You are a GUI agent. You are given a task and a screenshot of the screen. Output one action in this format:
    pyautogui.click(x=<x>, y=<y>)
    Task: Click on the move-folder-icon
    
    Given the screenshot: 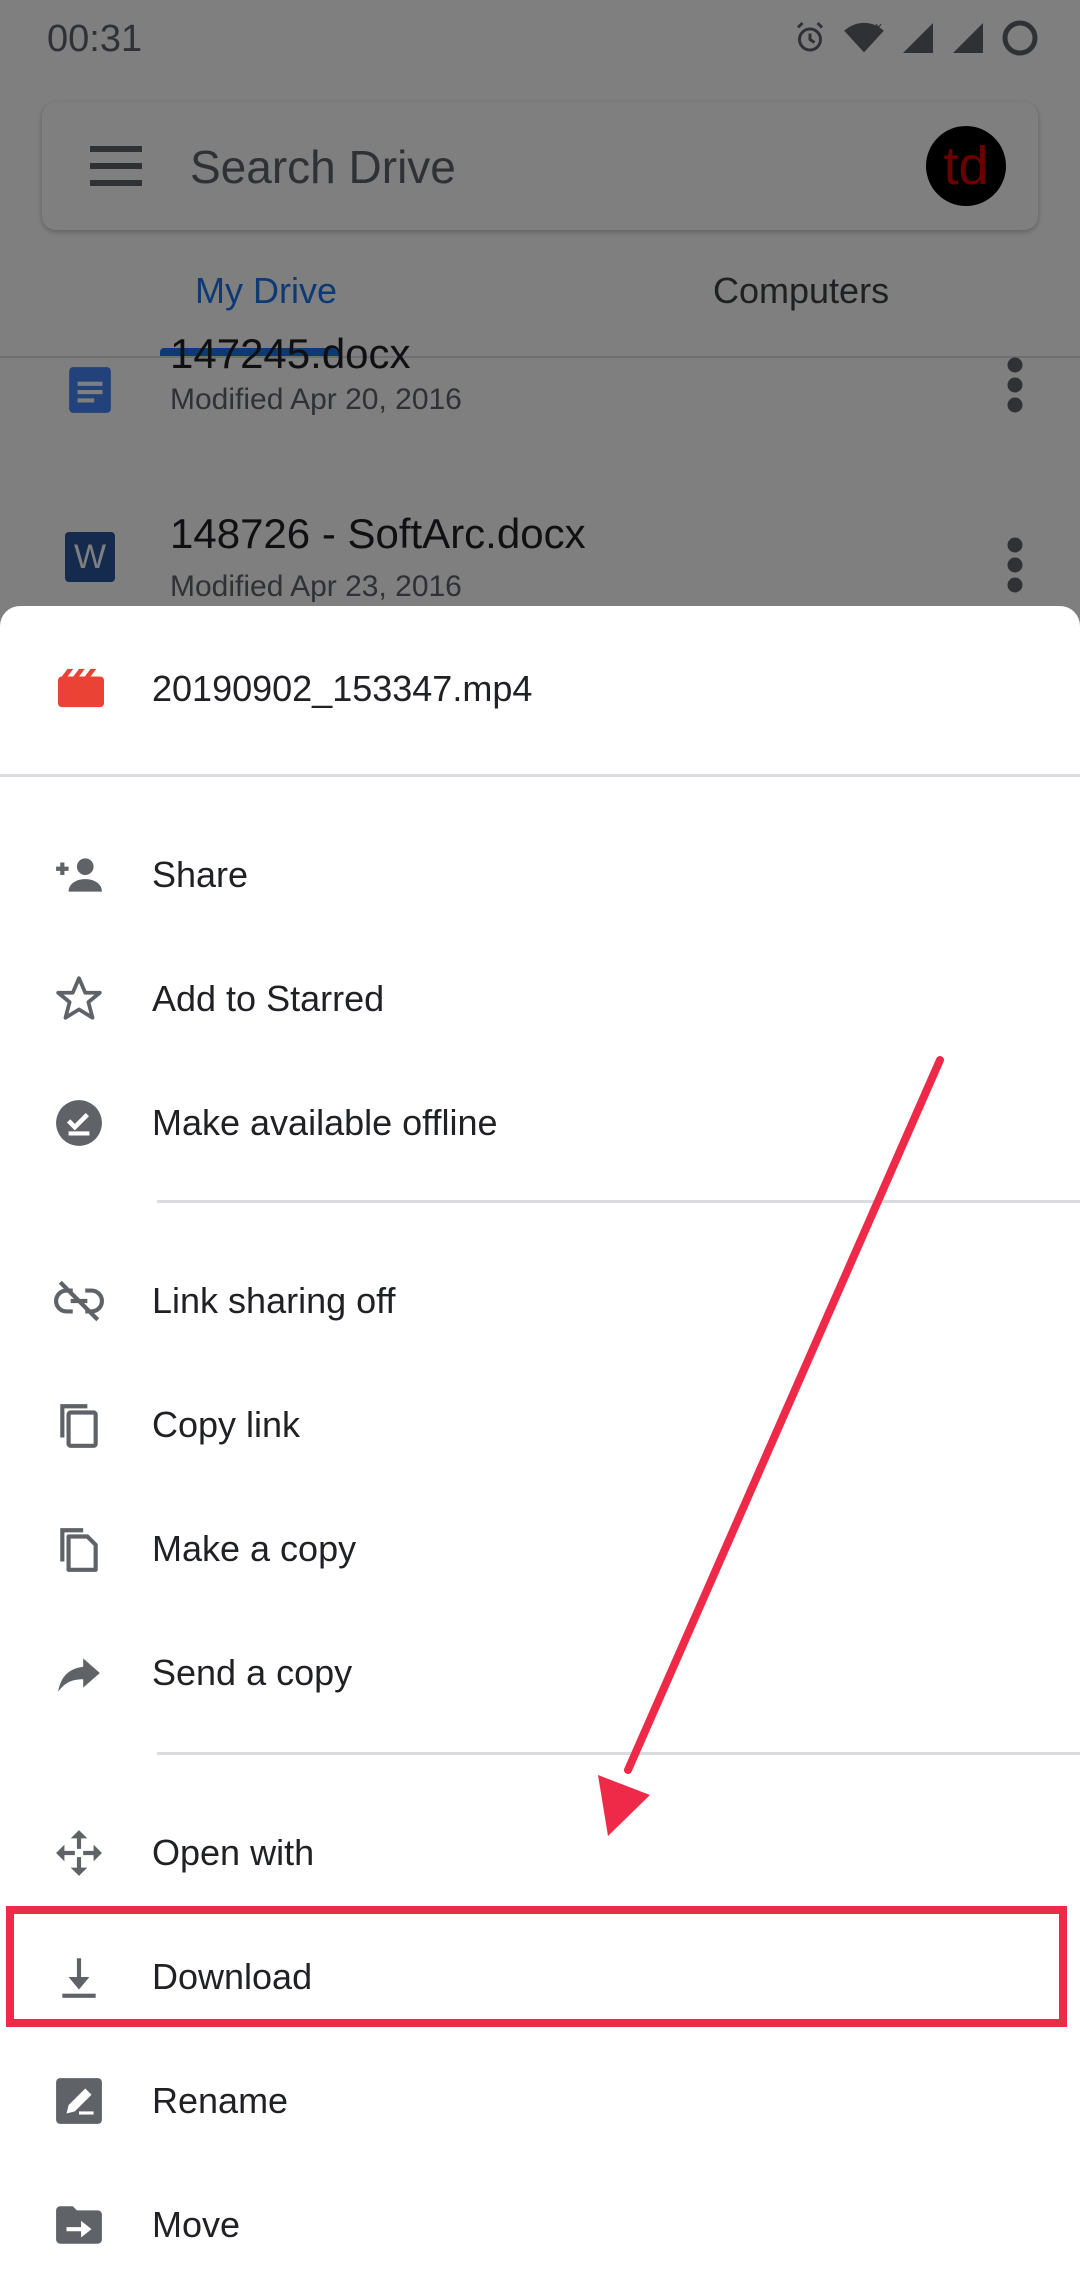 What is the action you would take?
    pyautogui.click(x=79, y=2225)
    